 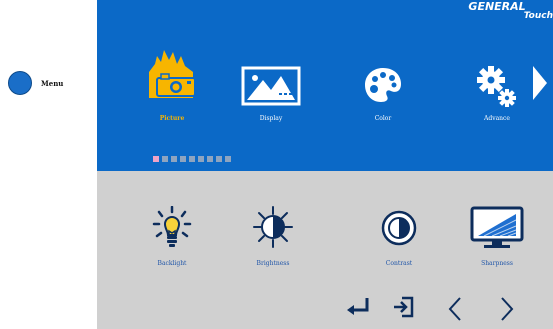 I want to click on category-label: Color, so click(x=383, y=118).